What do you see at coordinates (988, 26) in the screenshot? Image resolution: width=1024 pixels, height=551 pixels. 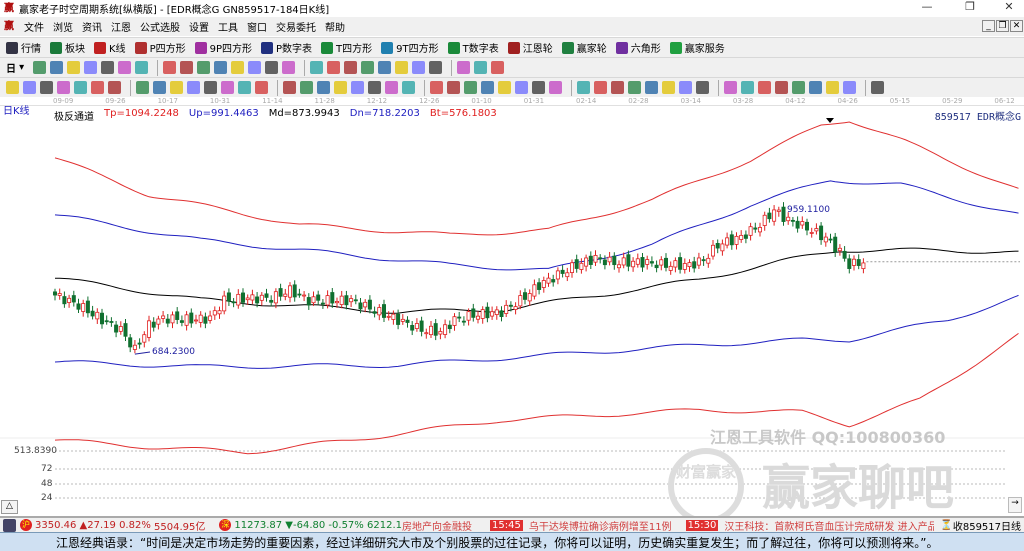 I see `mdi-minimize-button: _` at bounding box center [988, 26].